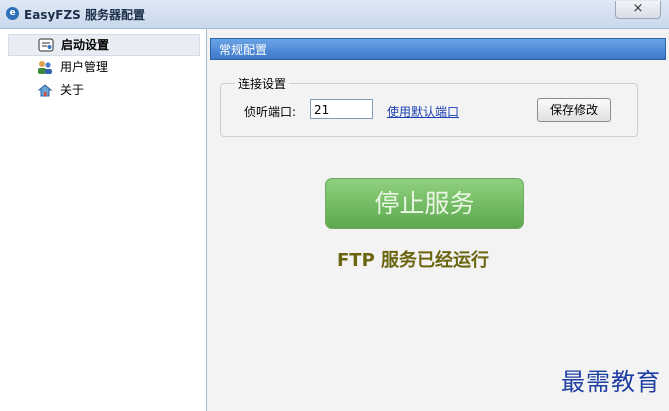 This screenshot has height=411, width=669. I want to click on service-status-text: FTP 服务已经运行, so click(413, 260).